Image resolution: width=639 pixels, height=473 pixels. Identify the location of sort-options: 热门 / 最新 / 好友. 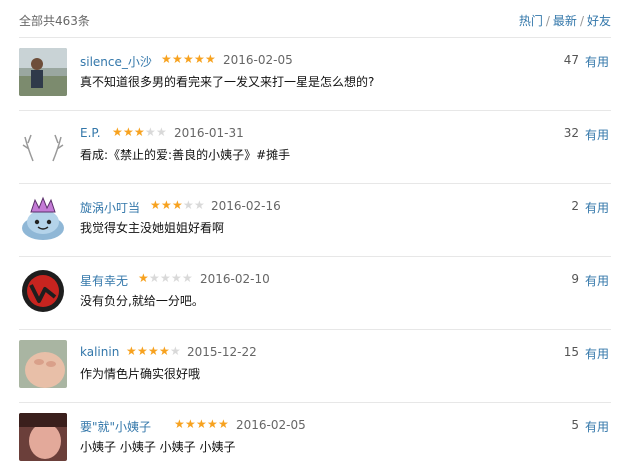
(565, 20).